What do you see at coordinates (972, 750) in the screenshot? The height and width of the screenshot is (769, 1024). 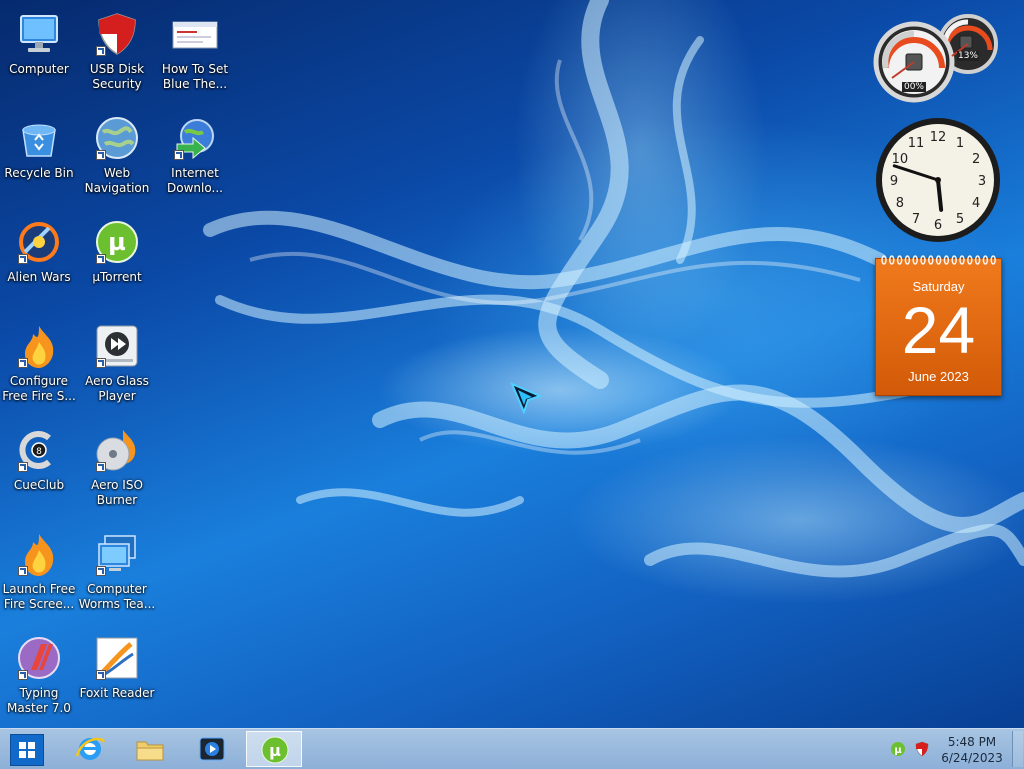 I see `taskbar-clock: 5:48 PM 6/24/2023` at bounding box center [972, 750].